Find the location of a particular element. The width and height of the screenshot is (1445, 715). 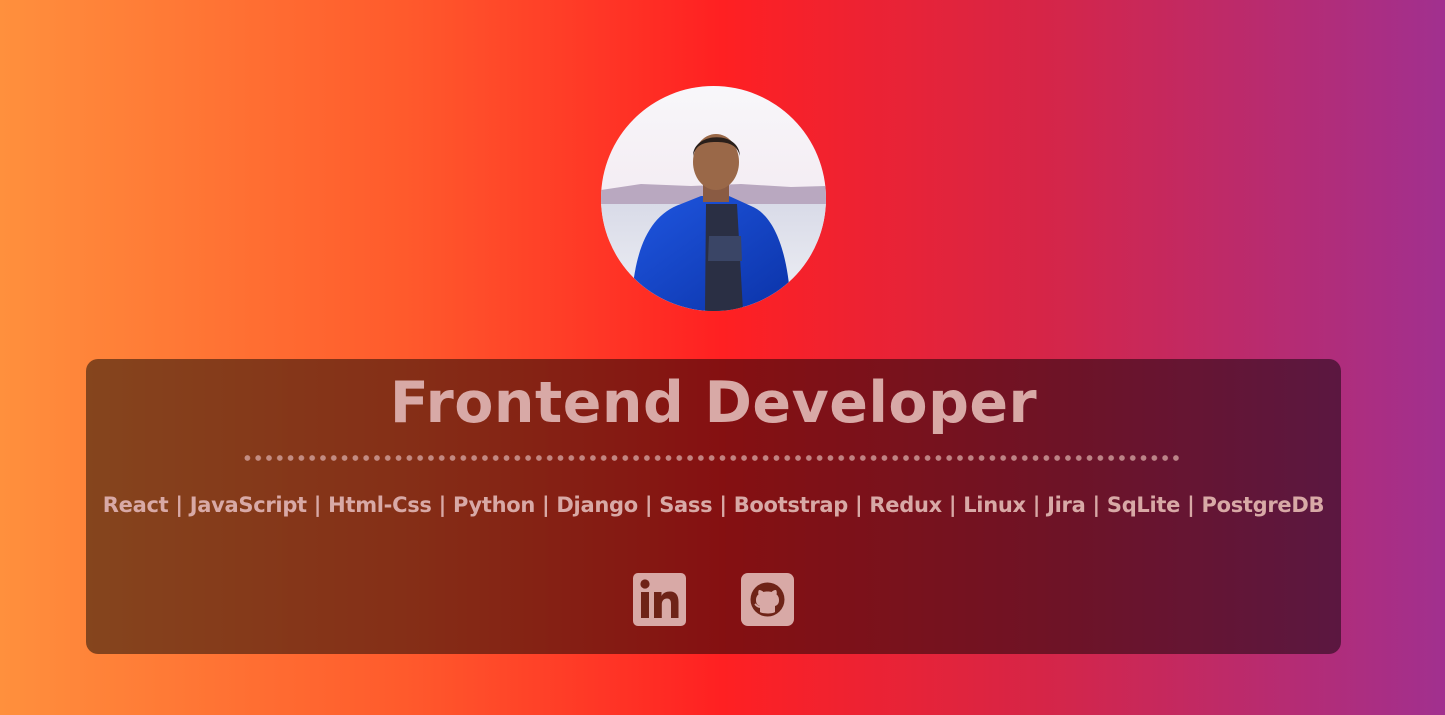

social-links is located at coordinates (713, 599).